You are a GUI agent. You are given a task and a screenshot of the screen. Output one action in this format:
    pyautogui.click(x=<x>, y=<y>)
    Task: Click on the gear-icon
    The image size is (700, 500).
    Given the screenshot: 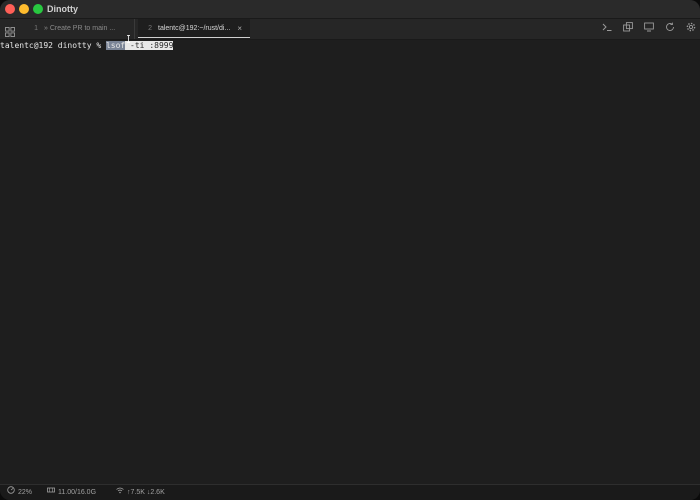 What is the action you would take?
    pyautogui.click(x=691, y=27)
    